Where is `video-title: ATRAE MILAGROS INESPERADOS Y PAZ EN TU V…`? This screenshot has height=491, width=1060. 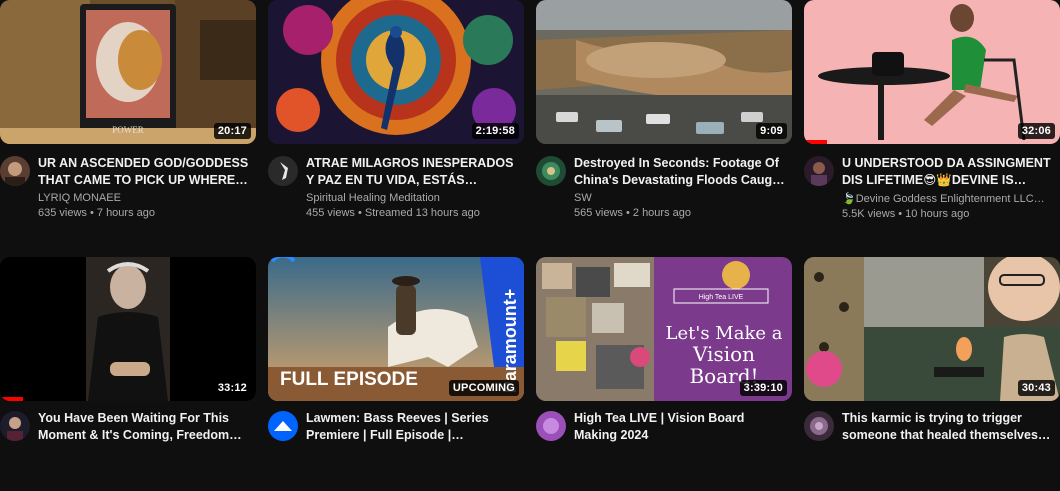 video-title: ATRAE MILAGROS INESPERADOS Y PAZ EN TU V… is located at coordinates (413, 172).